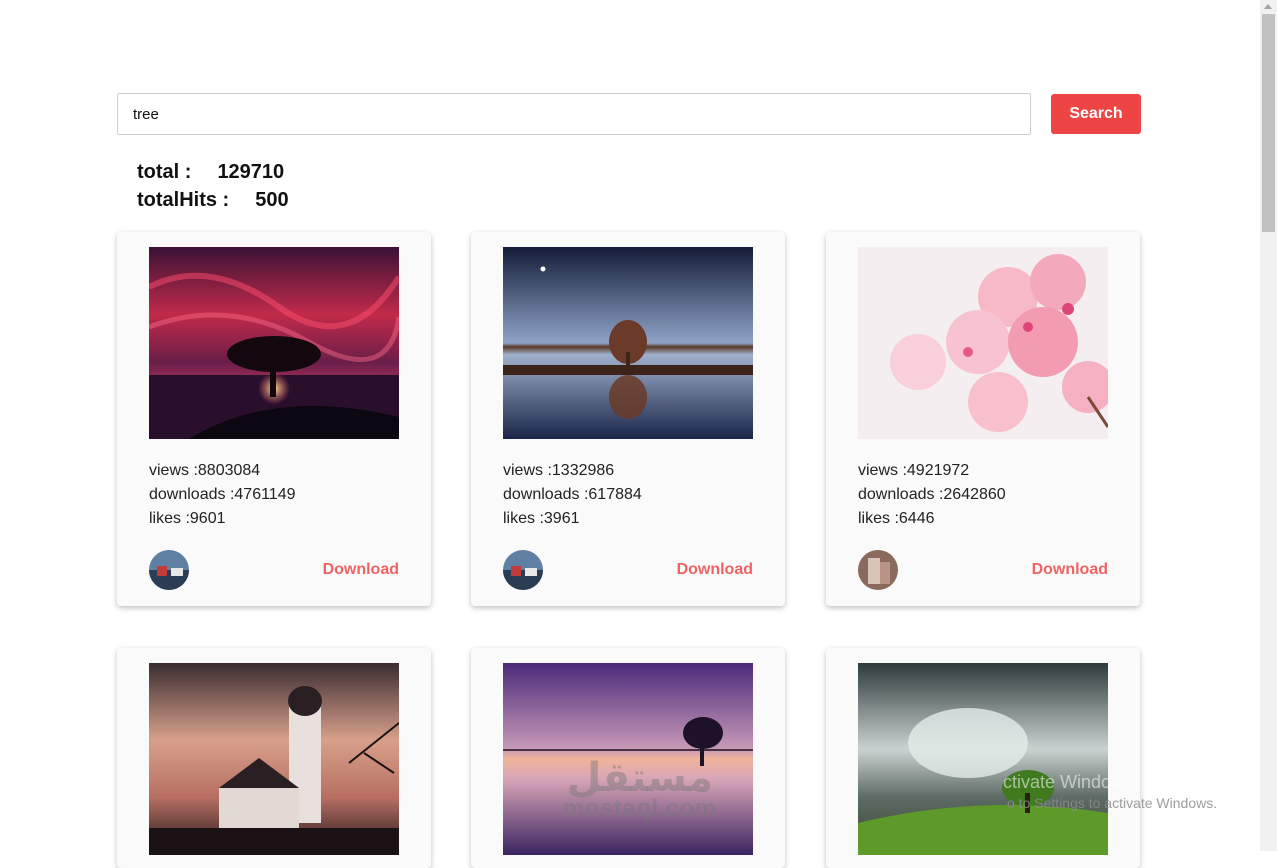 The image size is (1277, 868). I want to click on views-count: views :1332986, so click(559, 470).